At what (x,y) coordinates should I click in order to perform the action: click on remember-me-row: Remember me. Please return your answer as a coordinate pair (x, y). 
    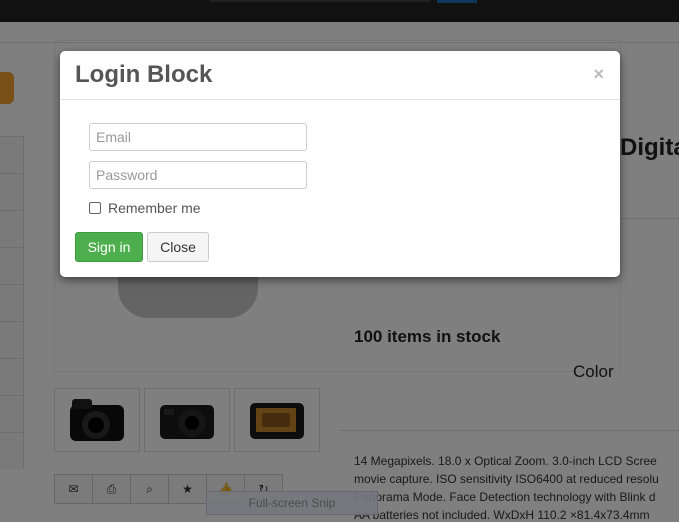
    Looking at the image, I should click on (145, 208).